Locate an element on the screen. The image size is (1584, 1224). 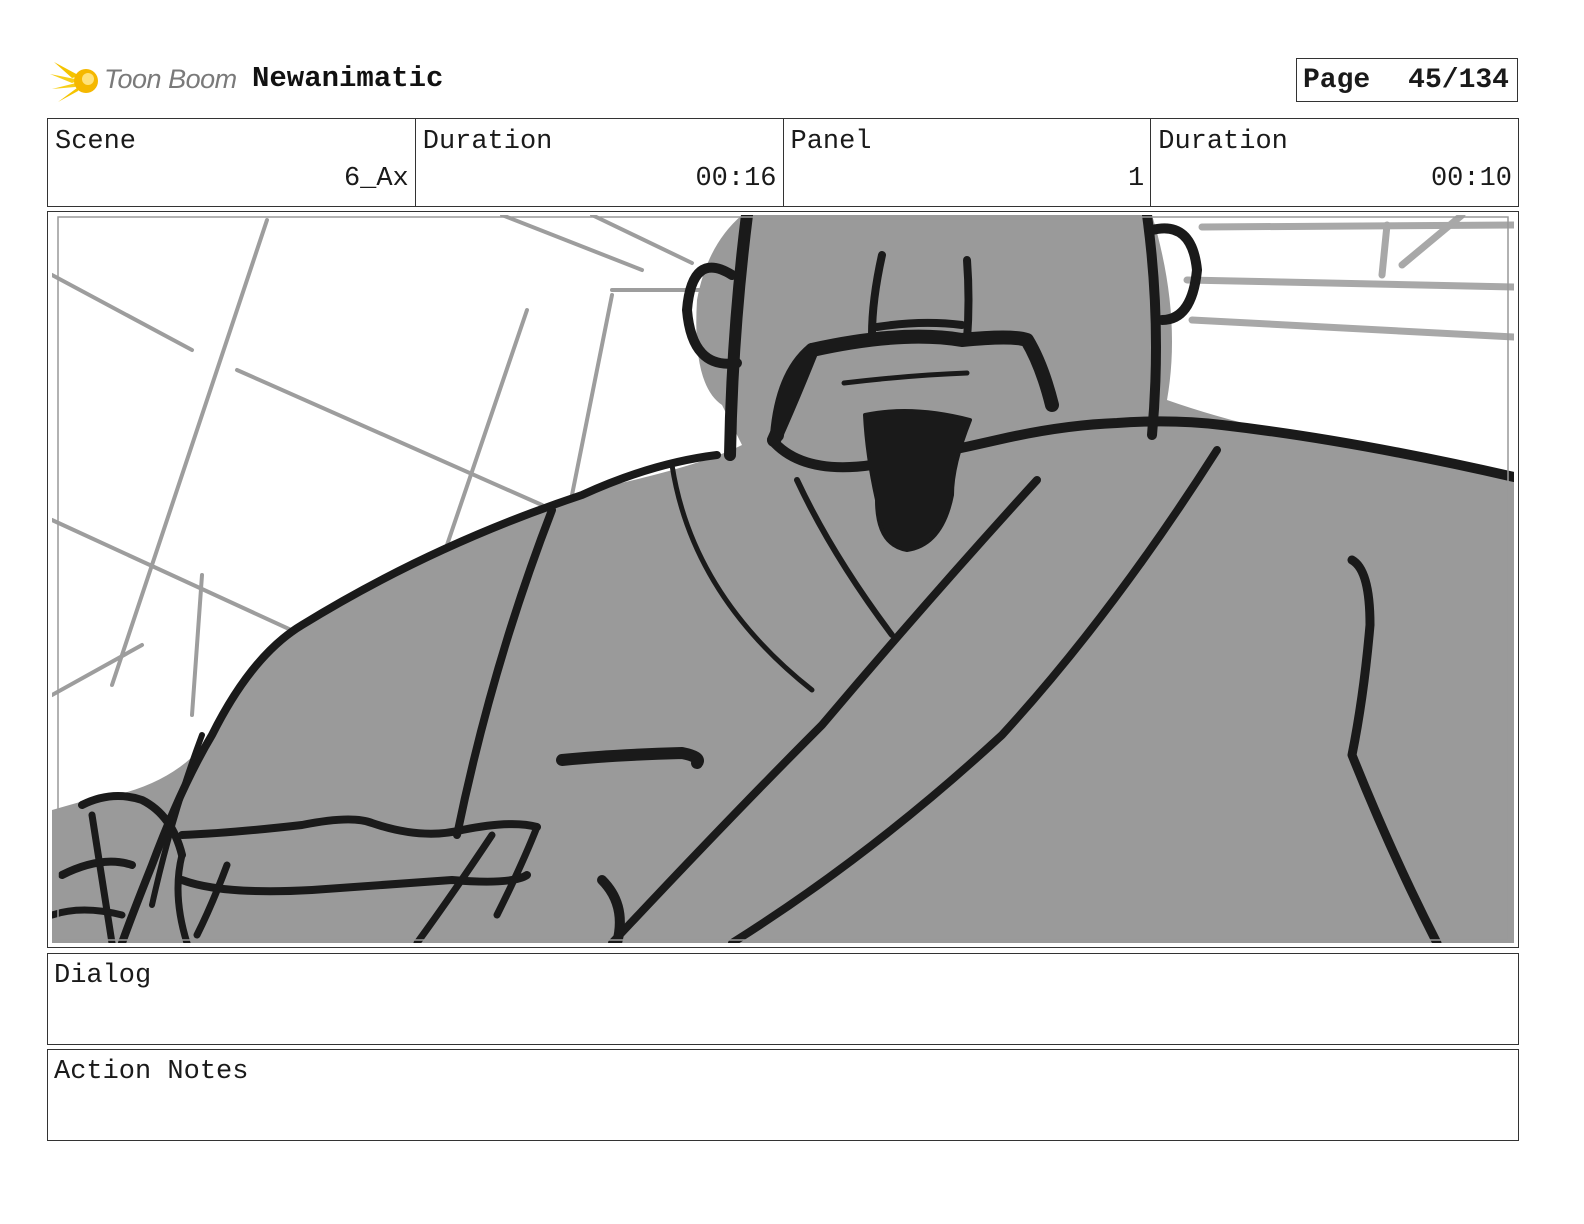
scene-duration-cell: Duration 00:16 is located at coordinates (600, 162).